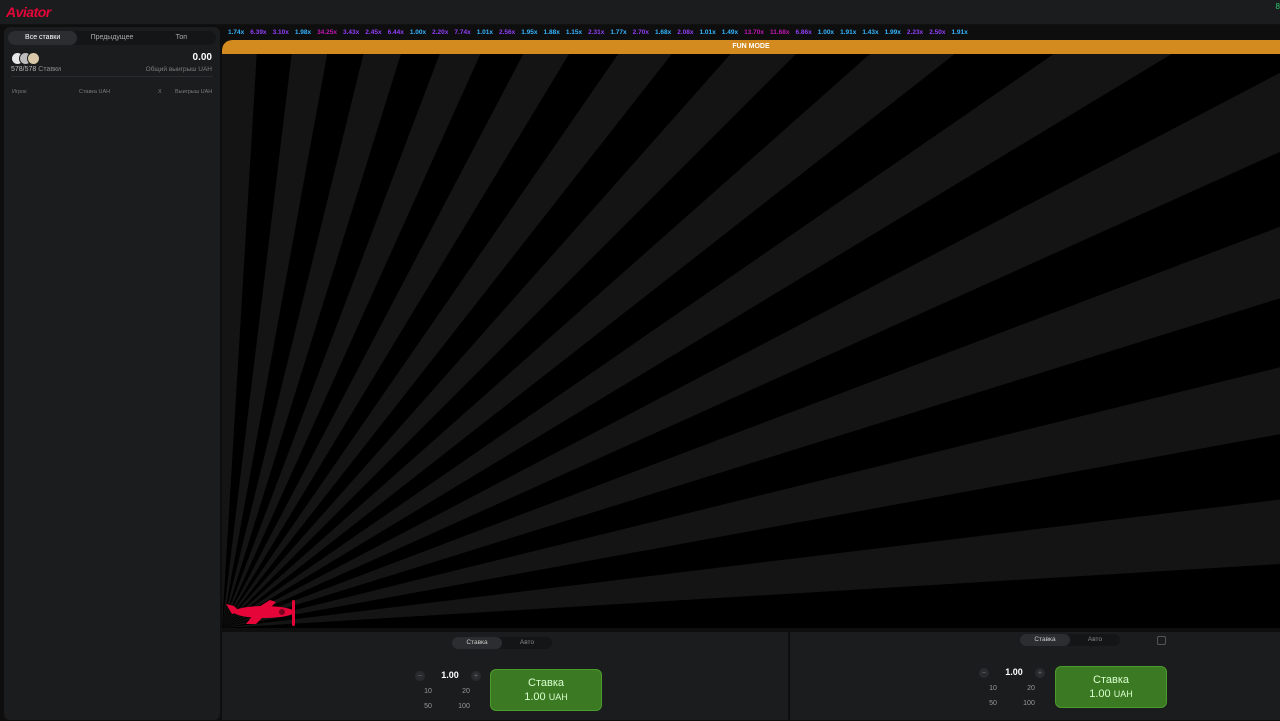 The height and width of the screenshot is (721, 1280). Describe the element at coordinates (303, 32) in the screenshot. I see `history-multiplier: 1.98x` at that location.